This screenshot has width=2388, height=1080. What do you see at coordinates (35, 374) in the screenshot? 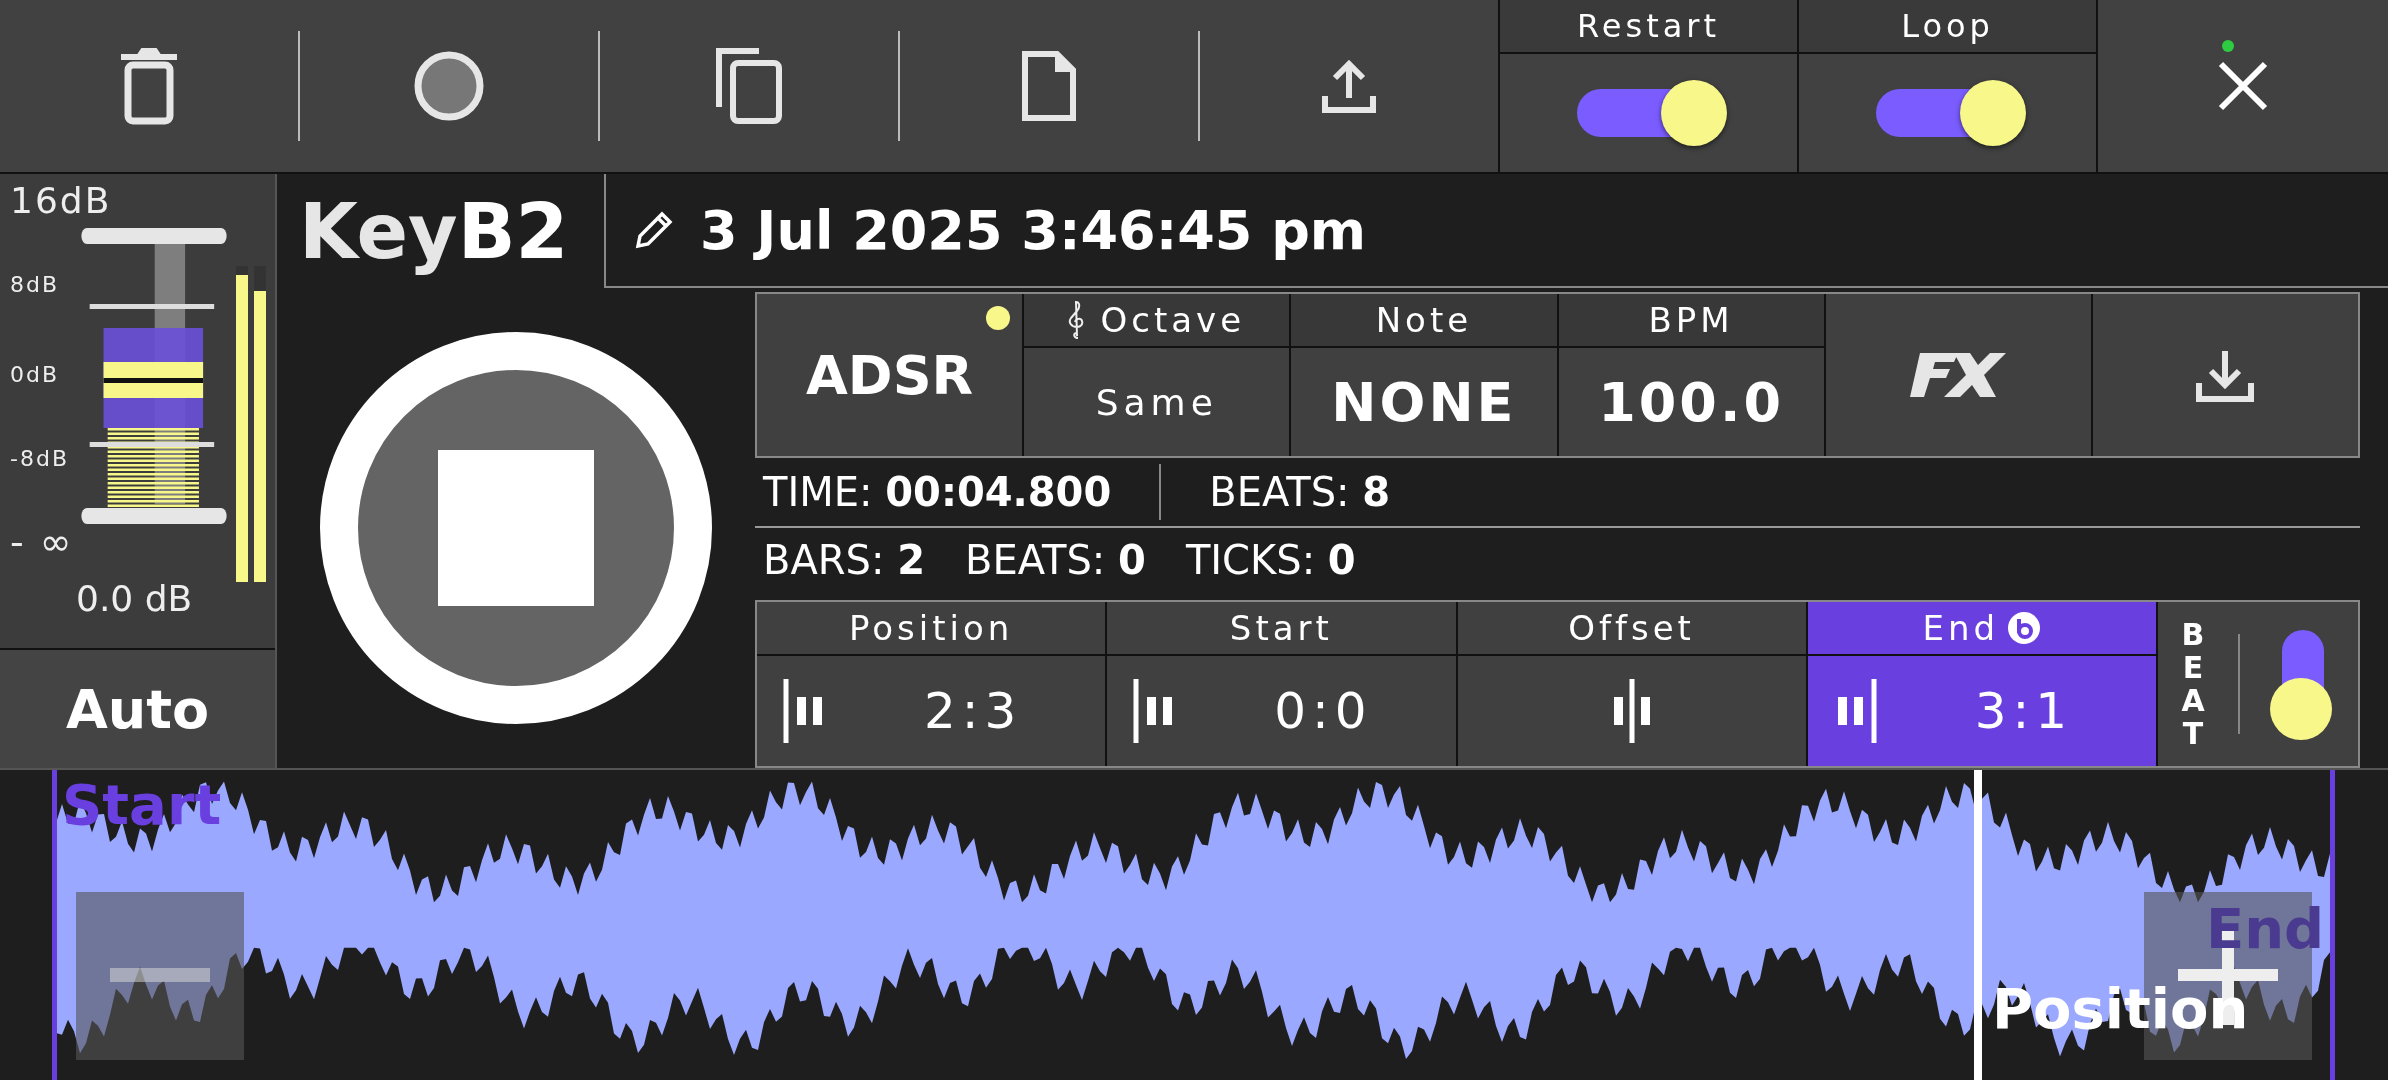
I see `scale-label: 0dB` at bounding box center [35, 374].